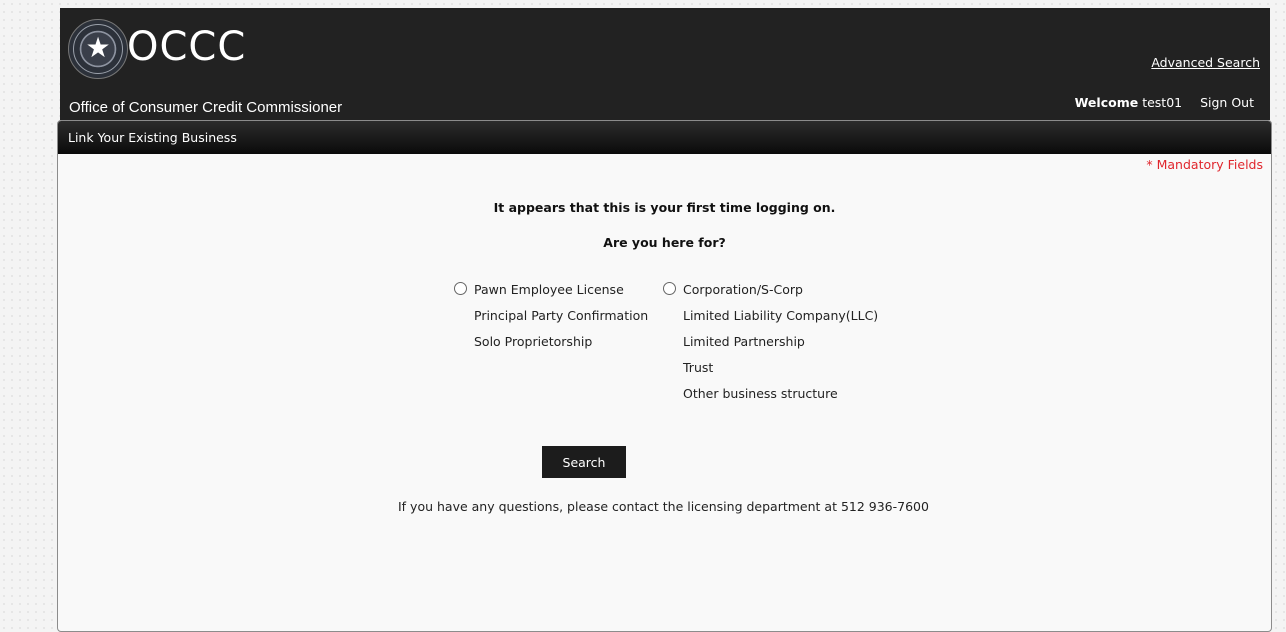 This screenshot has height=632, width=1286. Describe the element at coordinates (1204, 164) in the screenshot. I see `mandatory-fields-note: * Mandatory Fields` at that location.